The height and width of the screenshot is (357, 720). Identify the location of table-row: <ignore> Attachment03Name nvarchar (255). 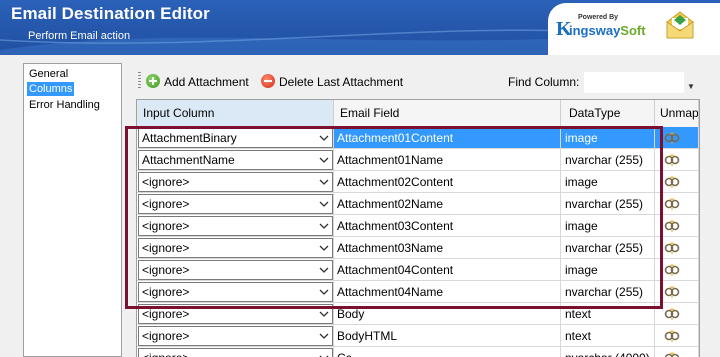
(418, 248).